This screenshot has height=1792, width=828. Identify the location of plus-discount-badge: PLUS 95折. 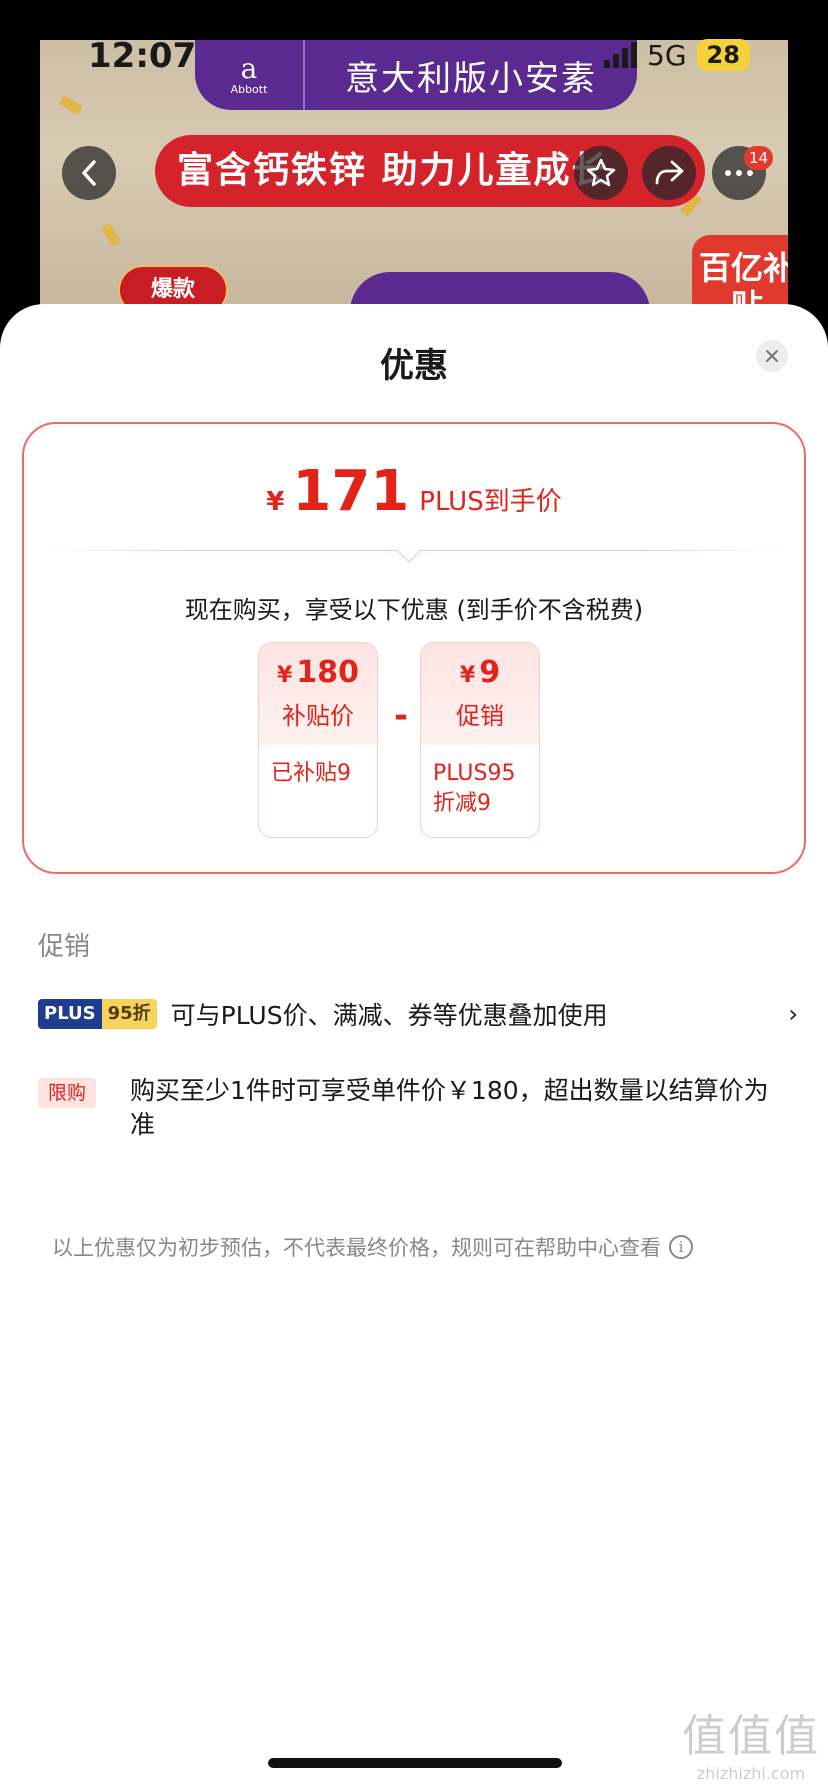
(97, 1014).